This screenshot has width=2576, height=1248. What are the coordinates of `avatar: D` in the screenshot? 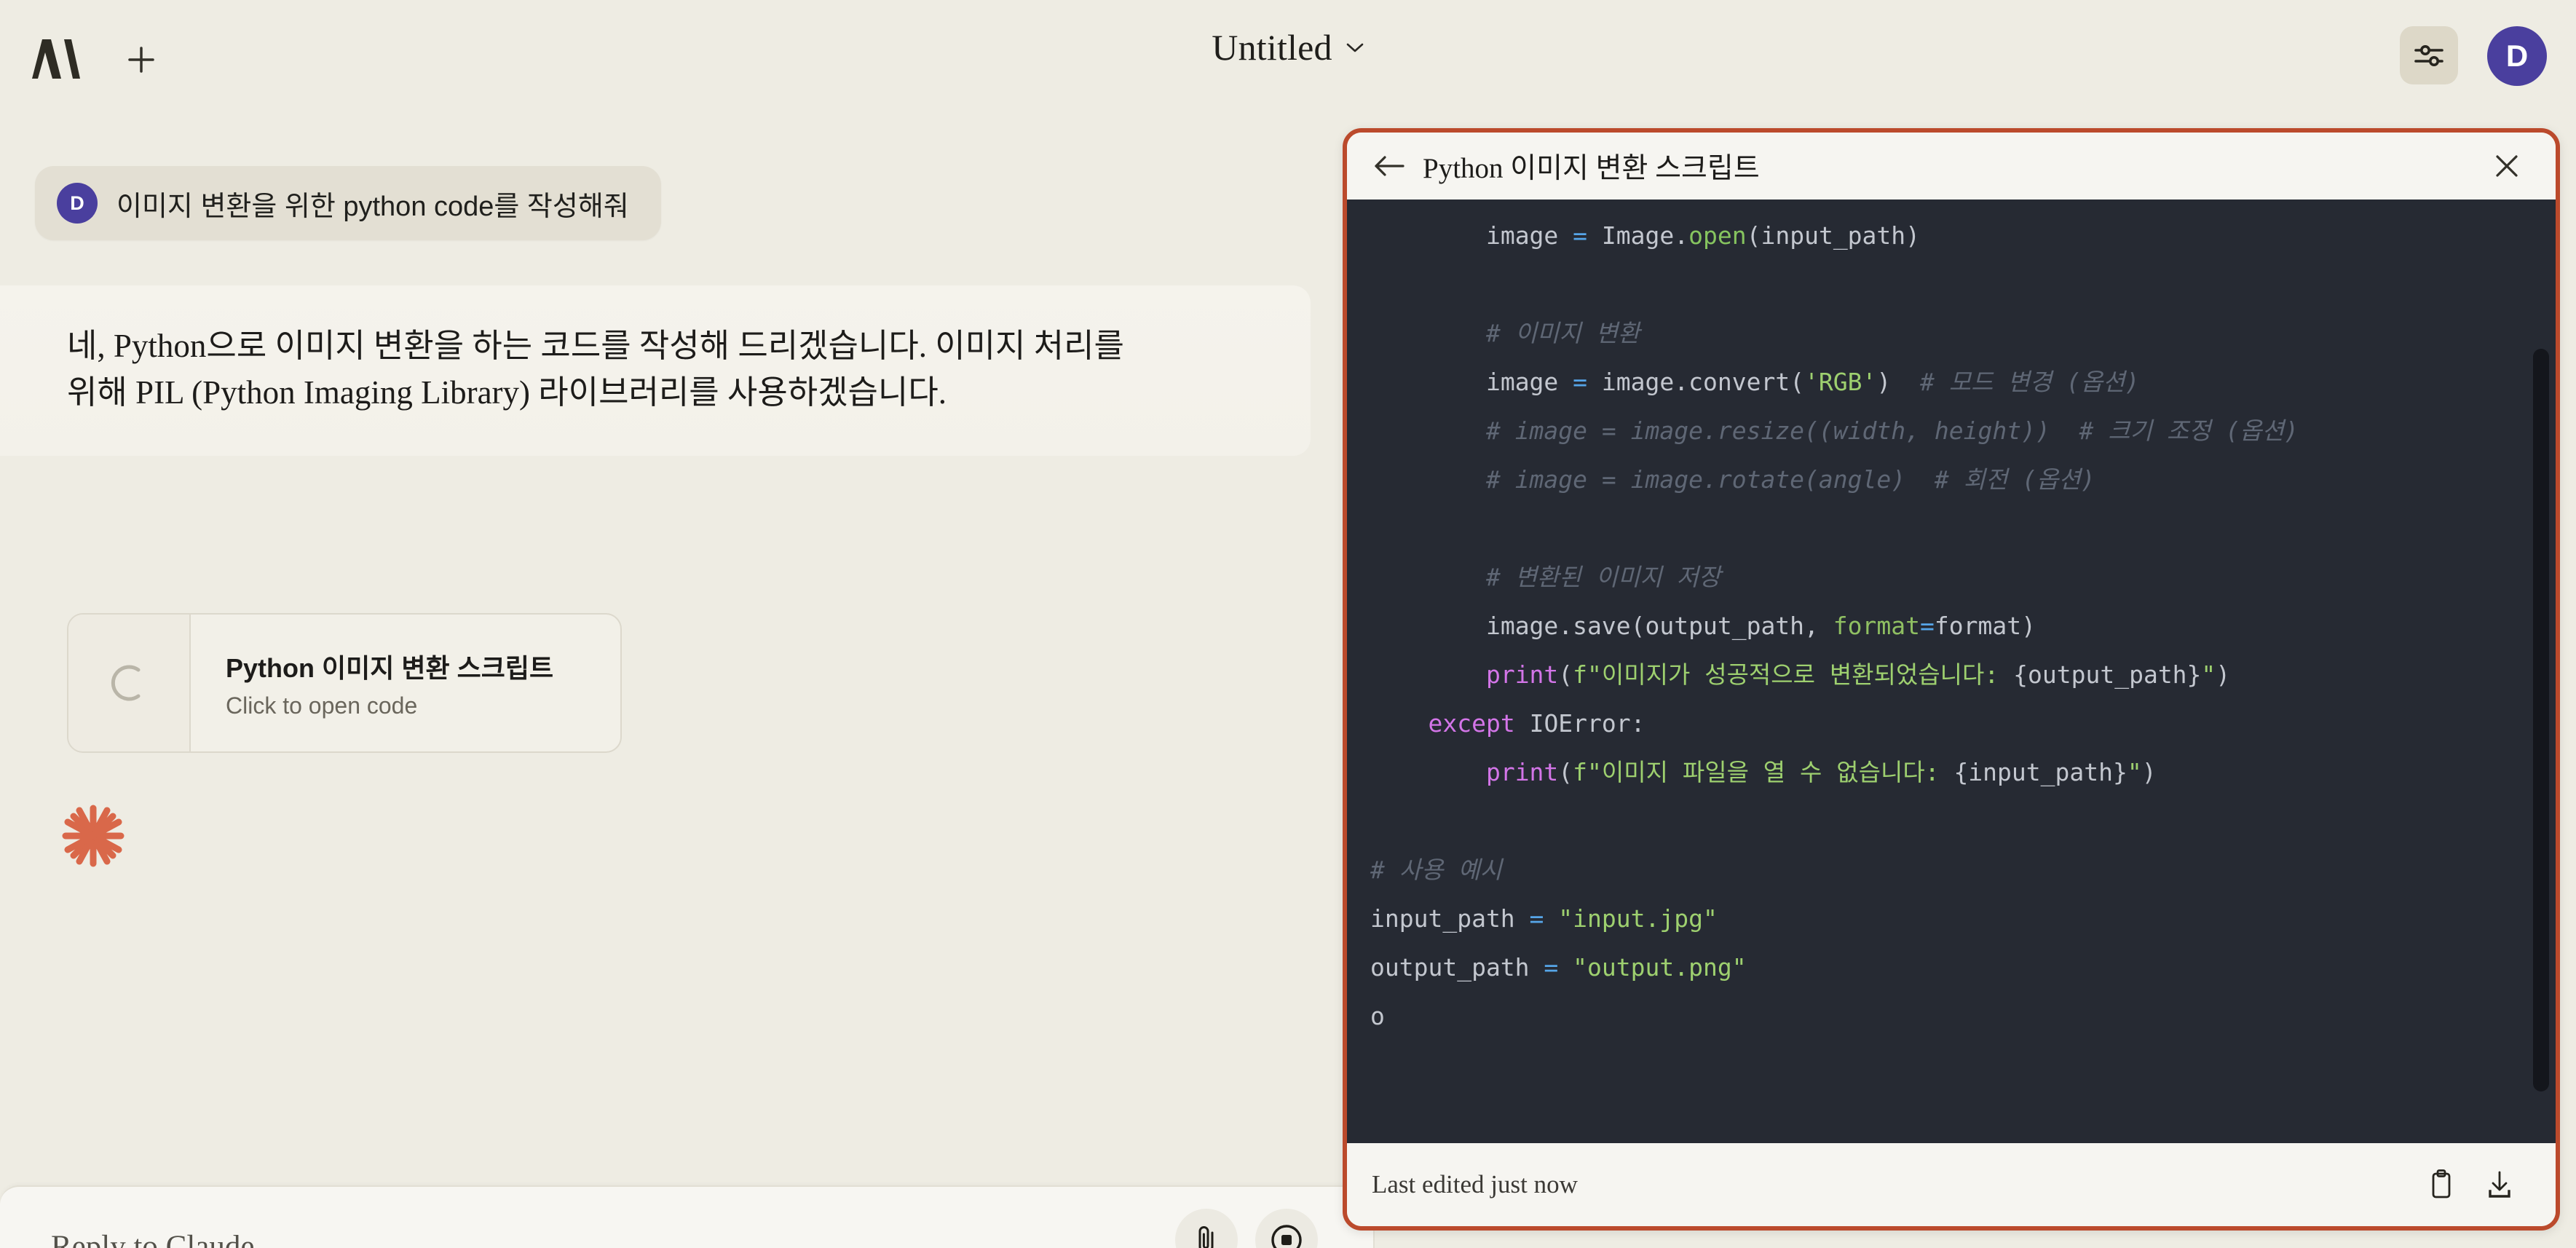 It's located at (77, 204).